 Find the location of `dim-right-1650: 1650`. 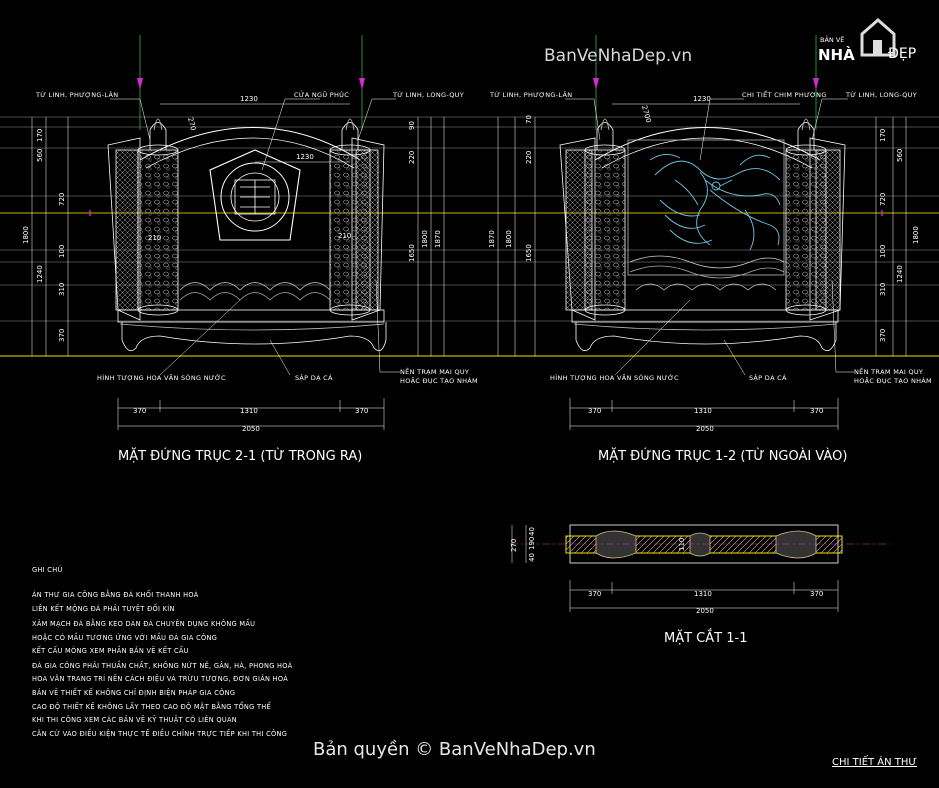

dim-right-1650: 1650 is located at coordinates (412, 253).